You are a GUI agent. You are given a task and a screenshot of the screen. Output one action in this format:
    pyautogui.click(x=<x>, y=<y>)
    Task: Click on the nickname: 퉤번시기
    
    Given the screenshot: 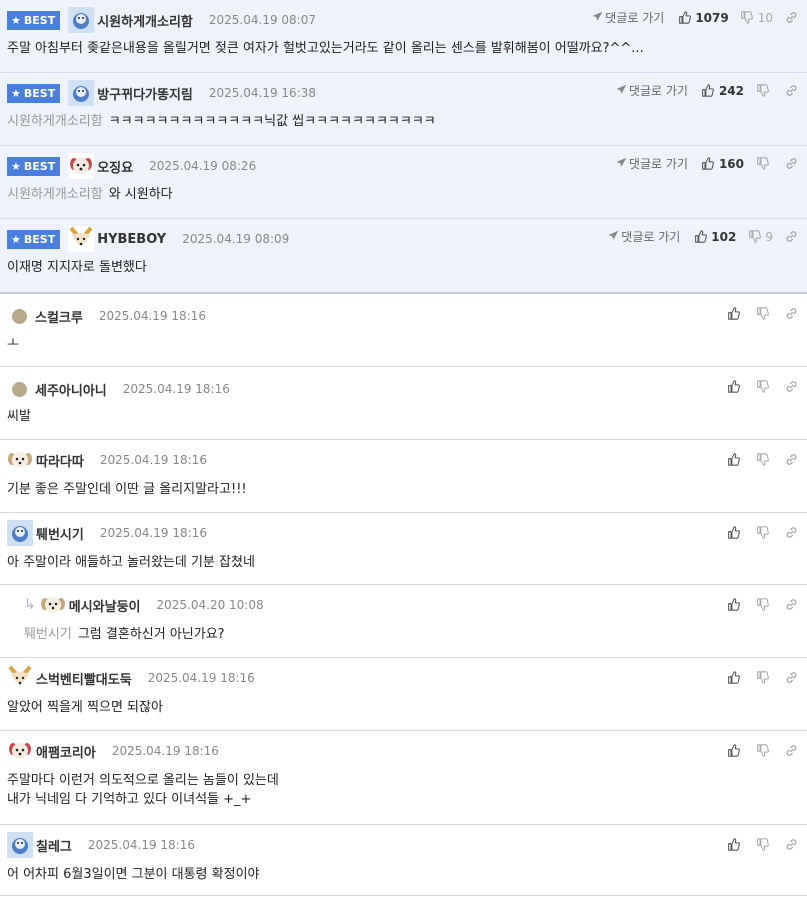 What is the action you would take?
    pyautogui.click(x=60, y=533)
    